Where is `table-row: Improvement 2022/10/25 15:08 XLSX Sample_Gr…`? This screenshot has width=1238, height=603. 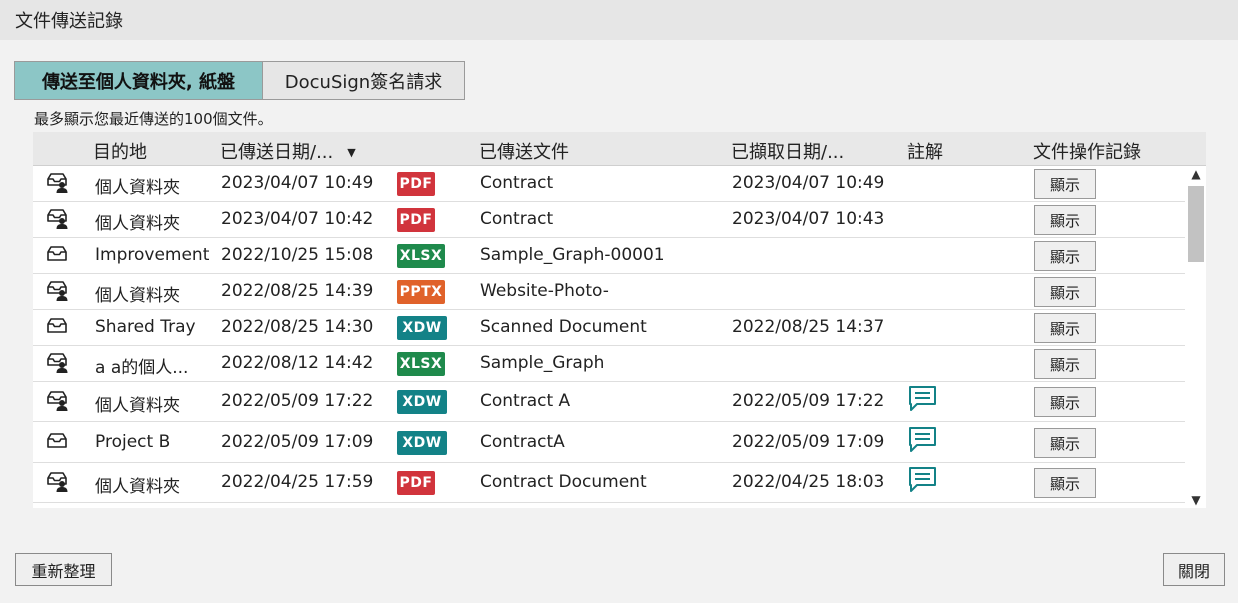 table-row: Improvement 2022/10/25 15:08 XLSX Sample_Gr… is located at coordinates (609, 256).